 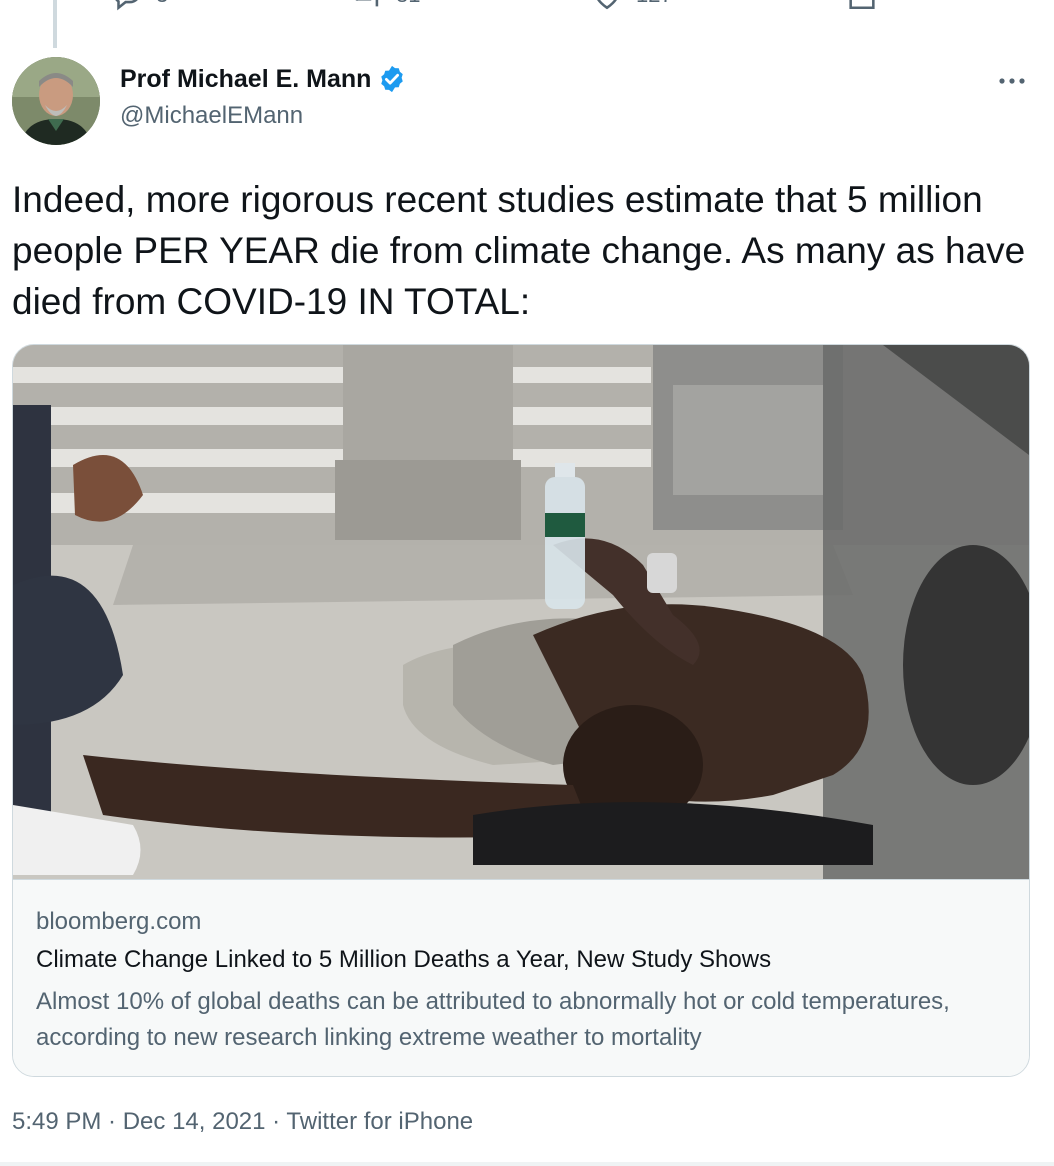 I want to click on reply-icon, so click(x=126, y=5).